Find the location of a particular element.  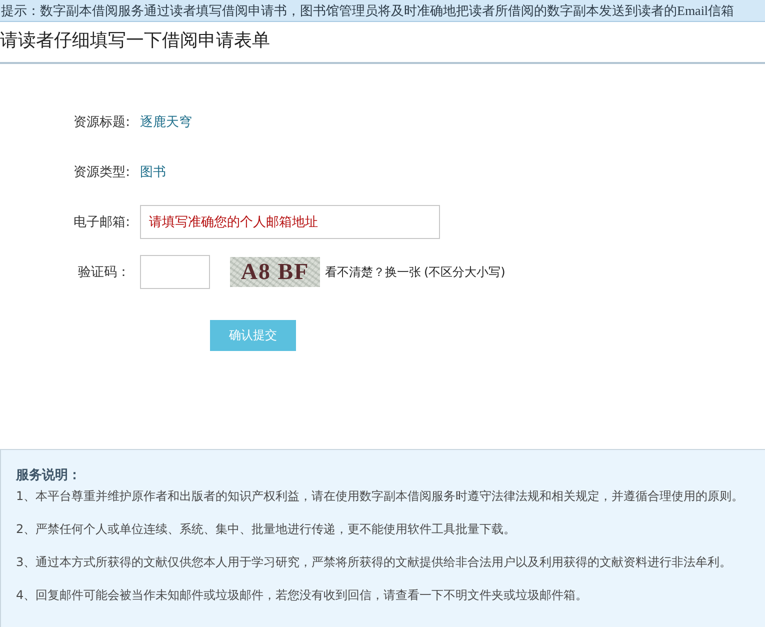

field-label: 电子邮箱: is located at coordinates (101, 222).